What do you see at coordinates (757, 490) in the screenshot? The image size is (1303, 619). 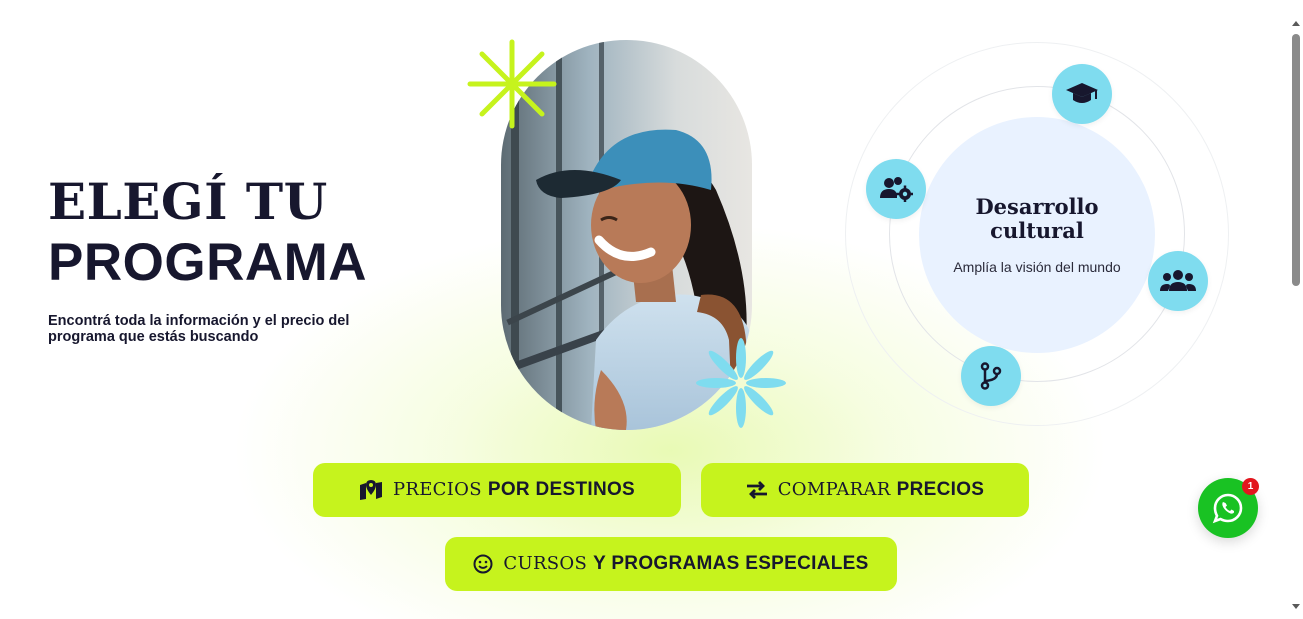 I see `exchange-icon` at bounding box center [757, 490].